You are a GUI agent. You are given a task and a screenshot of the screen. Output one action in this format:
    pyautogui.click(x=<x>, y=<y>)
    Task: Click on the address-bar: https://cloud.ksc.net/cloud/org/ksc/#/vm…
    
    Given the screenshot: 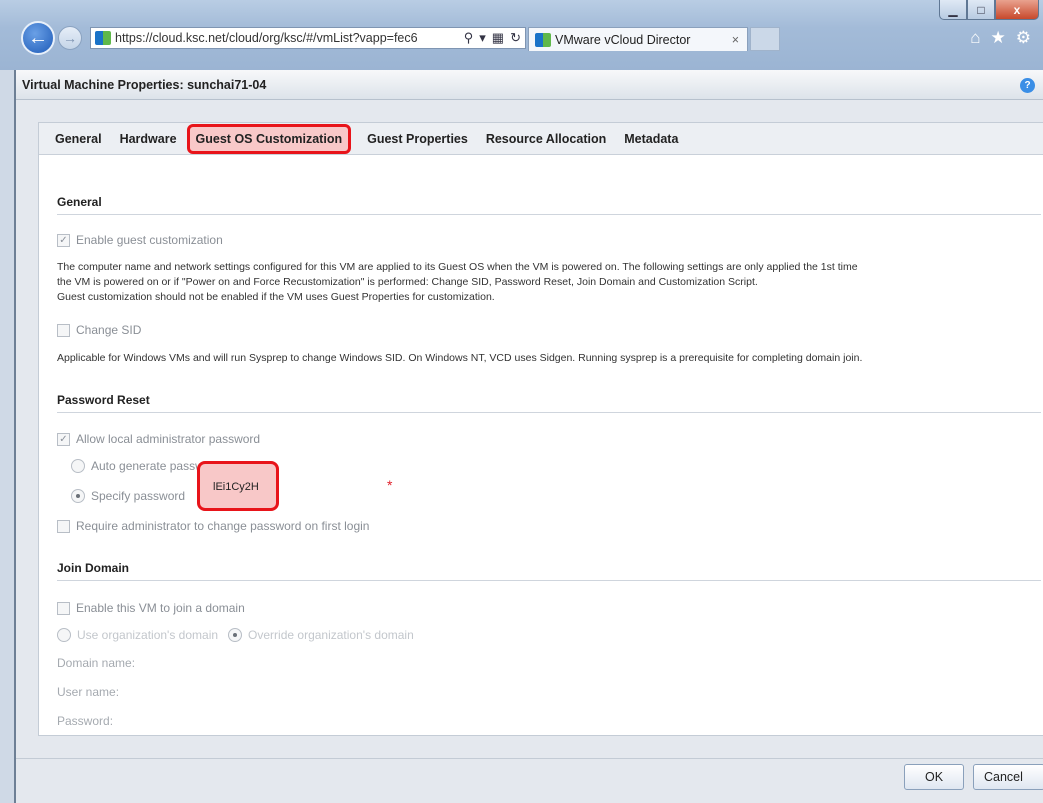 What is the action you would take?
    pyautogui.click(x=308, y=38)
    